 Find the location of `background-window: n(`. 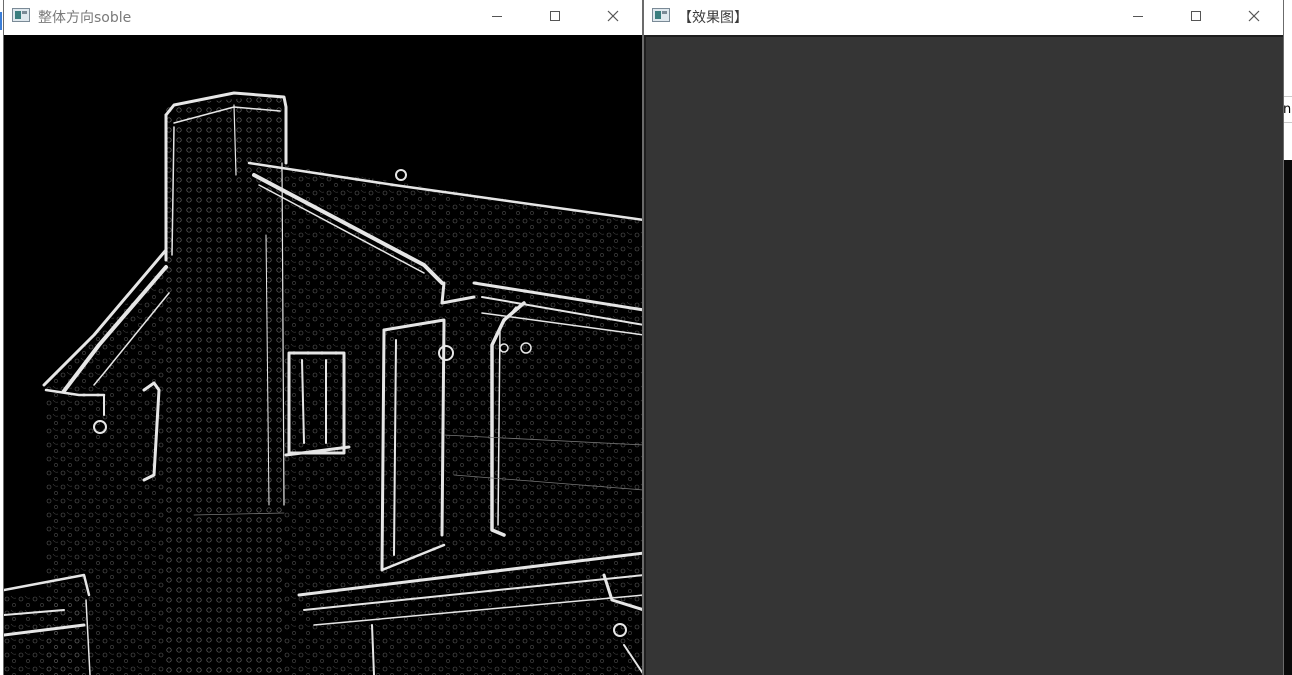

background-window: n( is located at coordinates (1287, 337).